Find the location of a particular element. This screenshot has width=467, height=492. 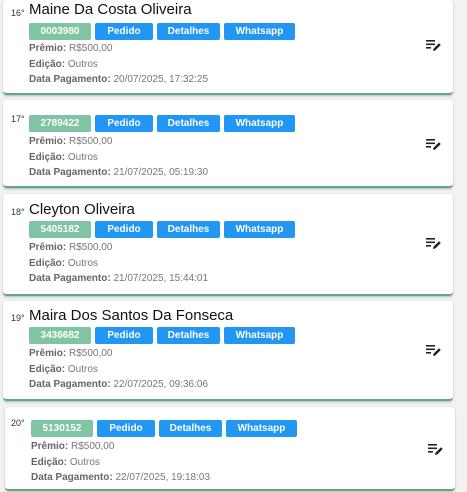

rank-label: 18° is located at coordinates (18, 212).